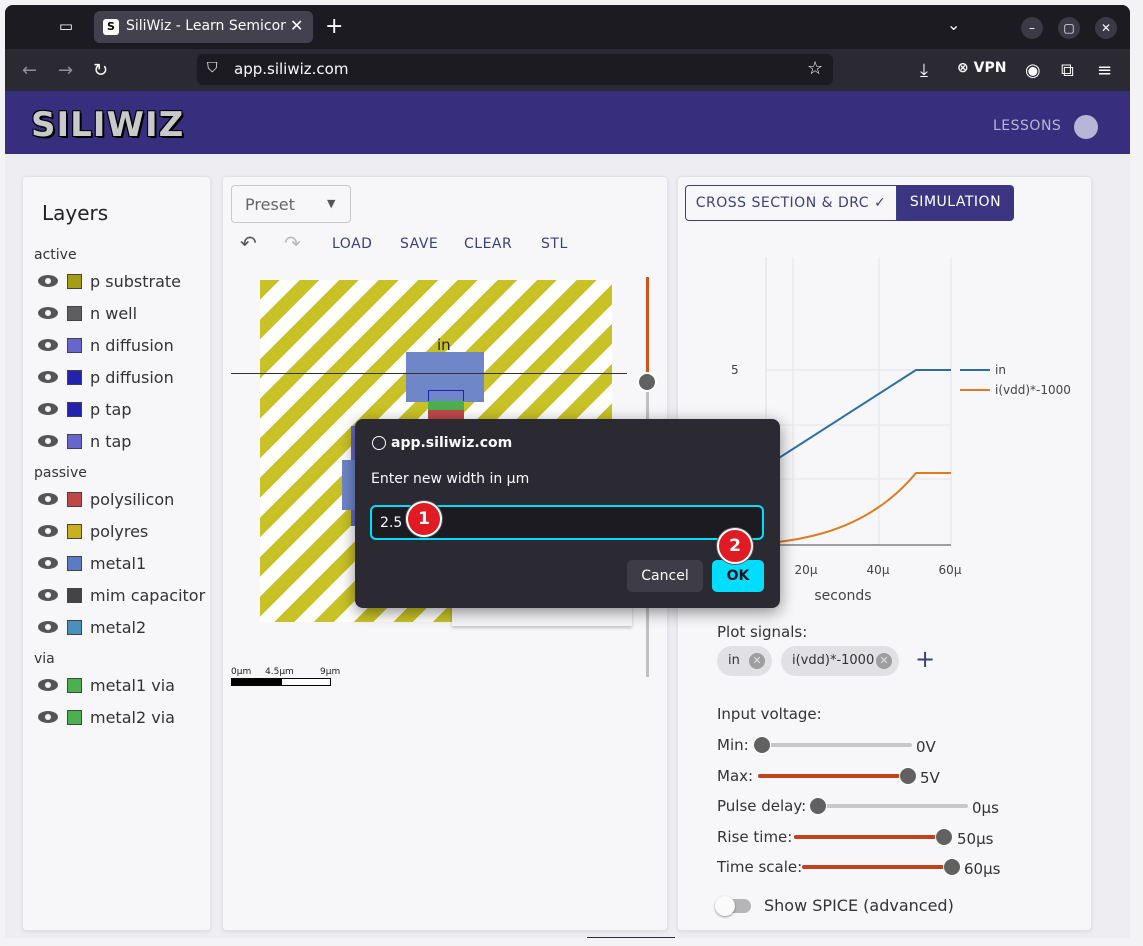 Image resolution: width=1143 pixels, height=946 pixels. What do you see at coordinates (738, 576) in the screenshot?
I see `ok-button: OK` at bounding box center [738, 576].